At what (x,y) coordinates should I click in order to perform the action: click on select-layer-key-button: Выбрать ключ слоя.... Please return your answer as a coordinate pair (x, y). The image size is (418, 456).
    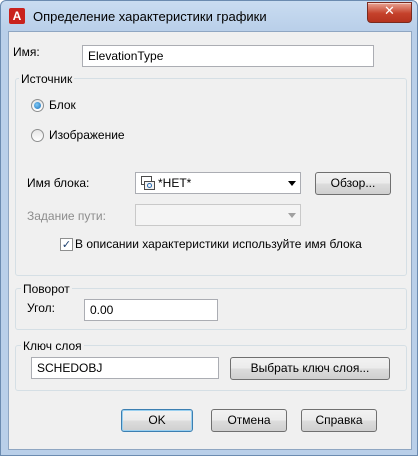
    Looking at the image, I should click on (310, 368).